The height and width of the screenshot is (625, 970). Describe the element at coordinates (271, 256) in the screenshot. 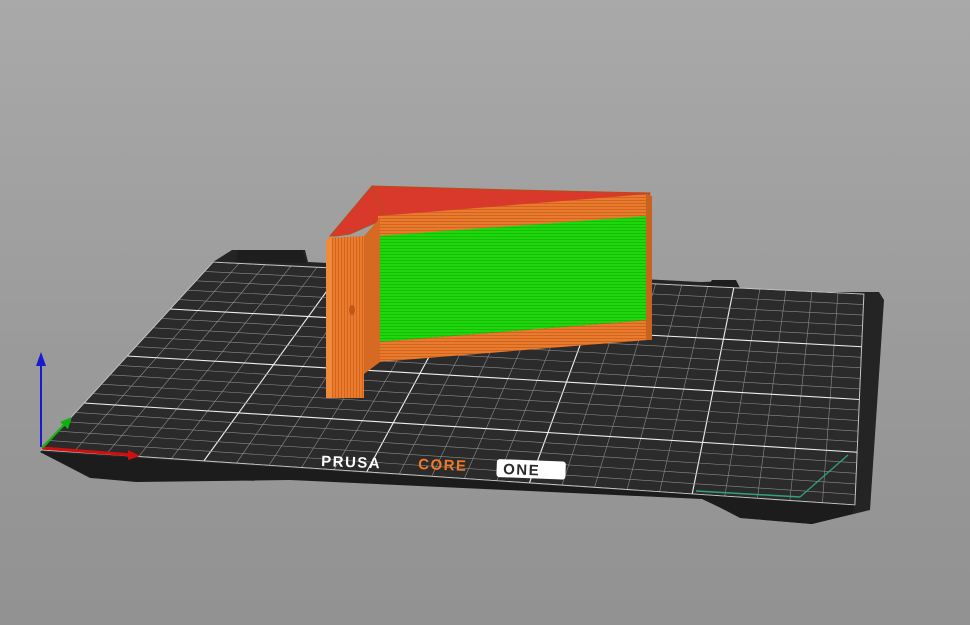

I see `bed-tab-left` at that location.